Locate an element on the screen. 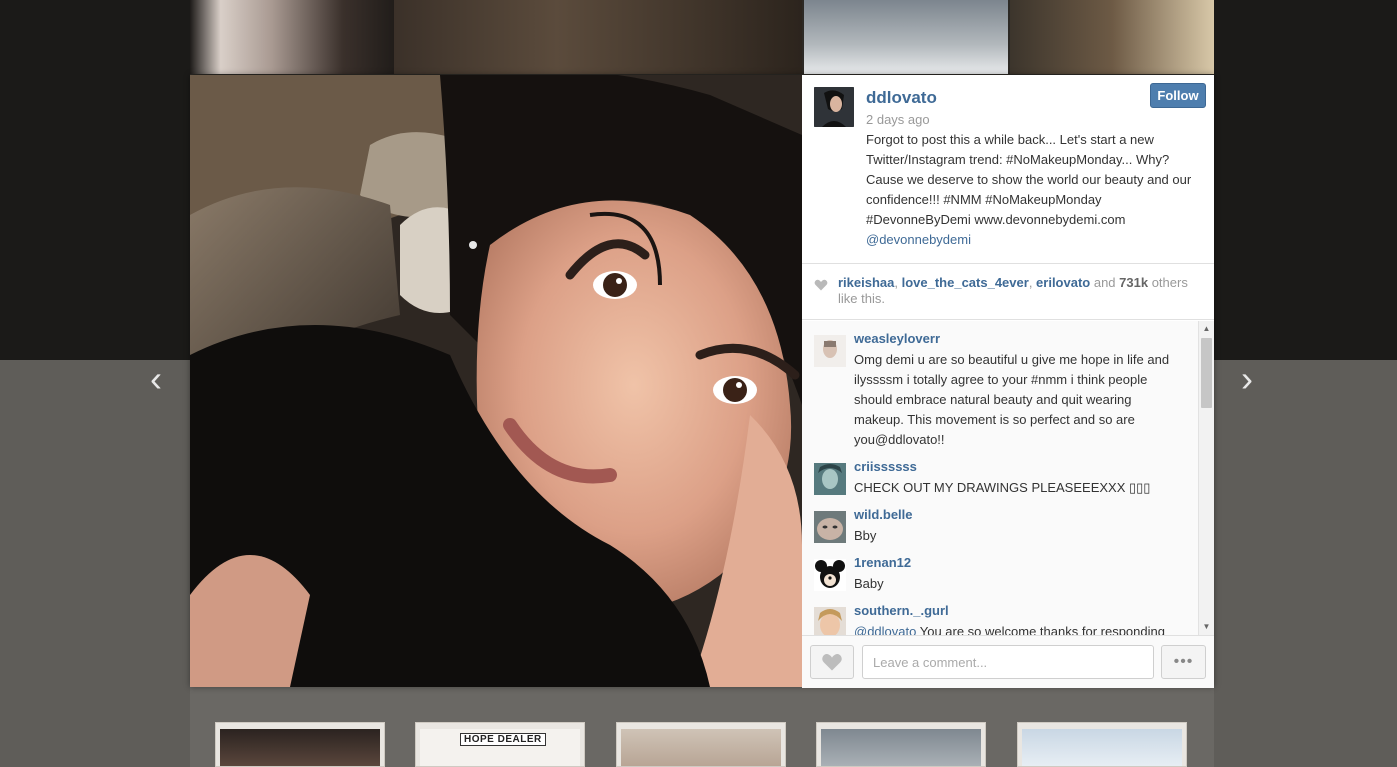 This screenshot has height=767, width=1397. next-arrow-icon: › is located at coordinates (1247, 379).